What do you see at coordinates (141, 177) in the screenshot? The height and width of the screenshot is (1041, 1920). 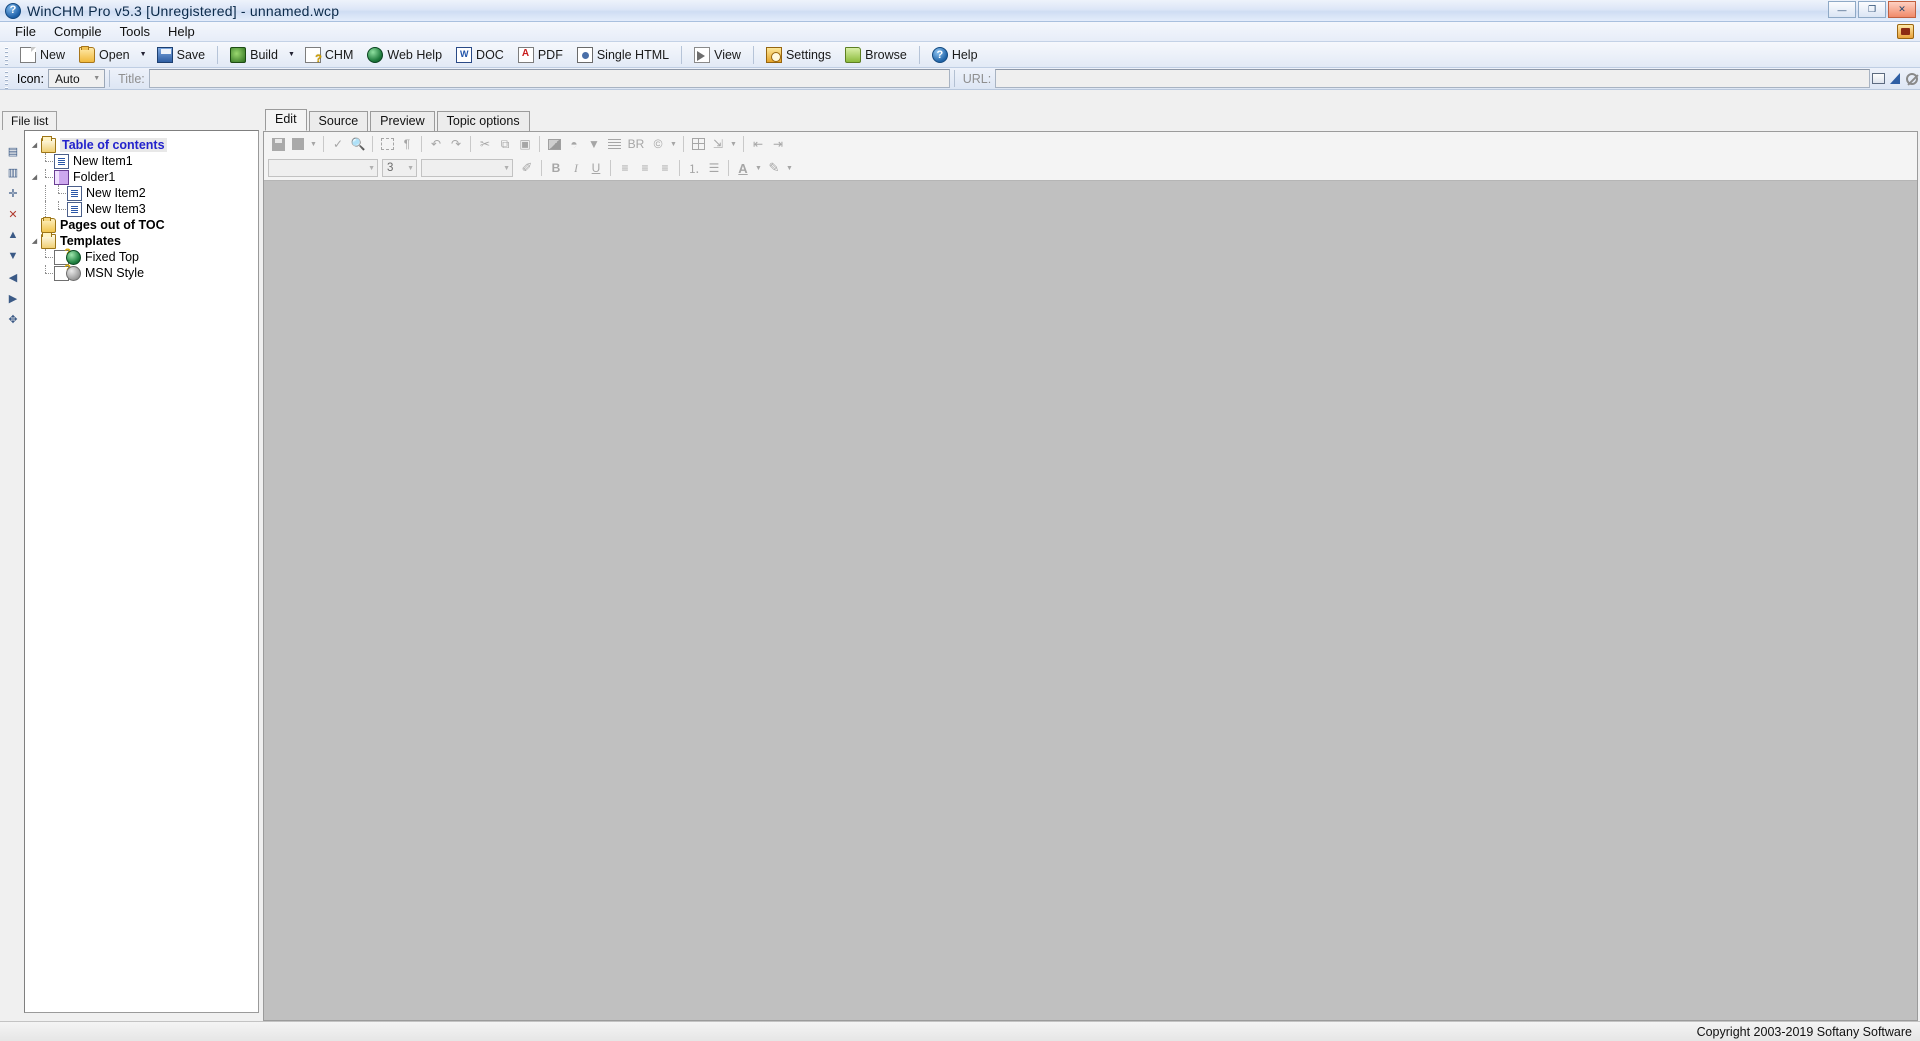 I see `tree-item-folder1: ◢ Folder1` at bounding box center [141, 177].